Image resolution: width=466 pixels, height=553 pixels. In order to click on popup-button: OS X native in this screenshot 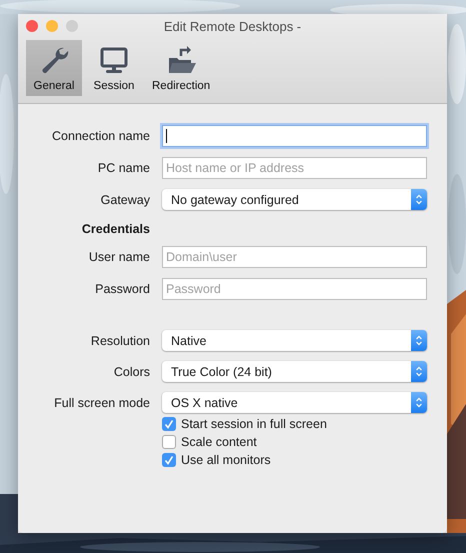, I will do `click(294, 402)`.